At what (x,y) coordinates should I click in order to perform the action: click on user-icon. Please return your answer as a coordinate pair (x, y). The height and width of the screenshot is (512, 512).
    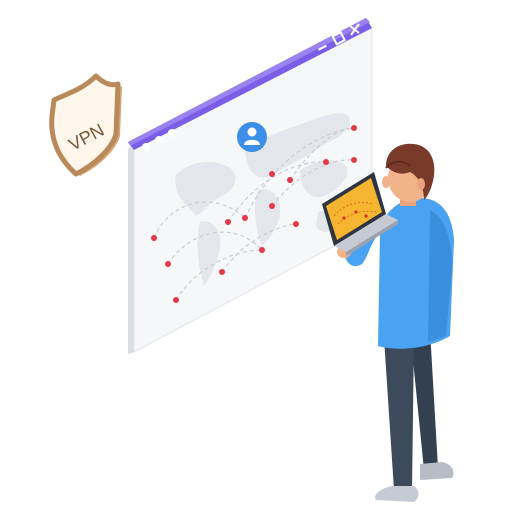
    Looking at the image, I should click on (252, 137).